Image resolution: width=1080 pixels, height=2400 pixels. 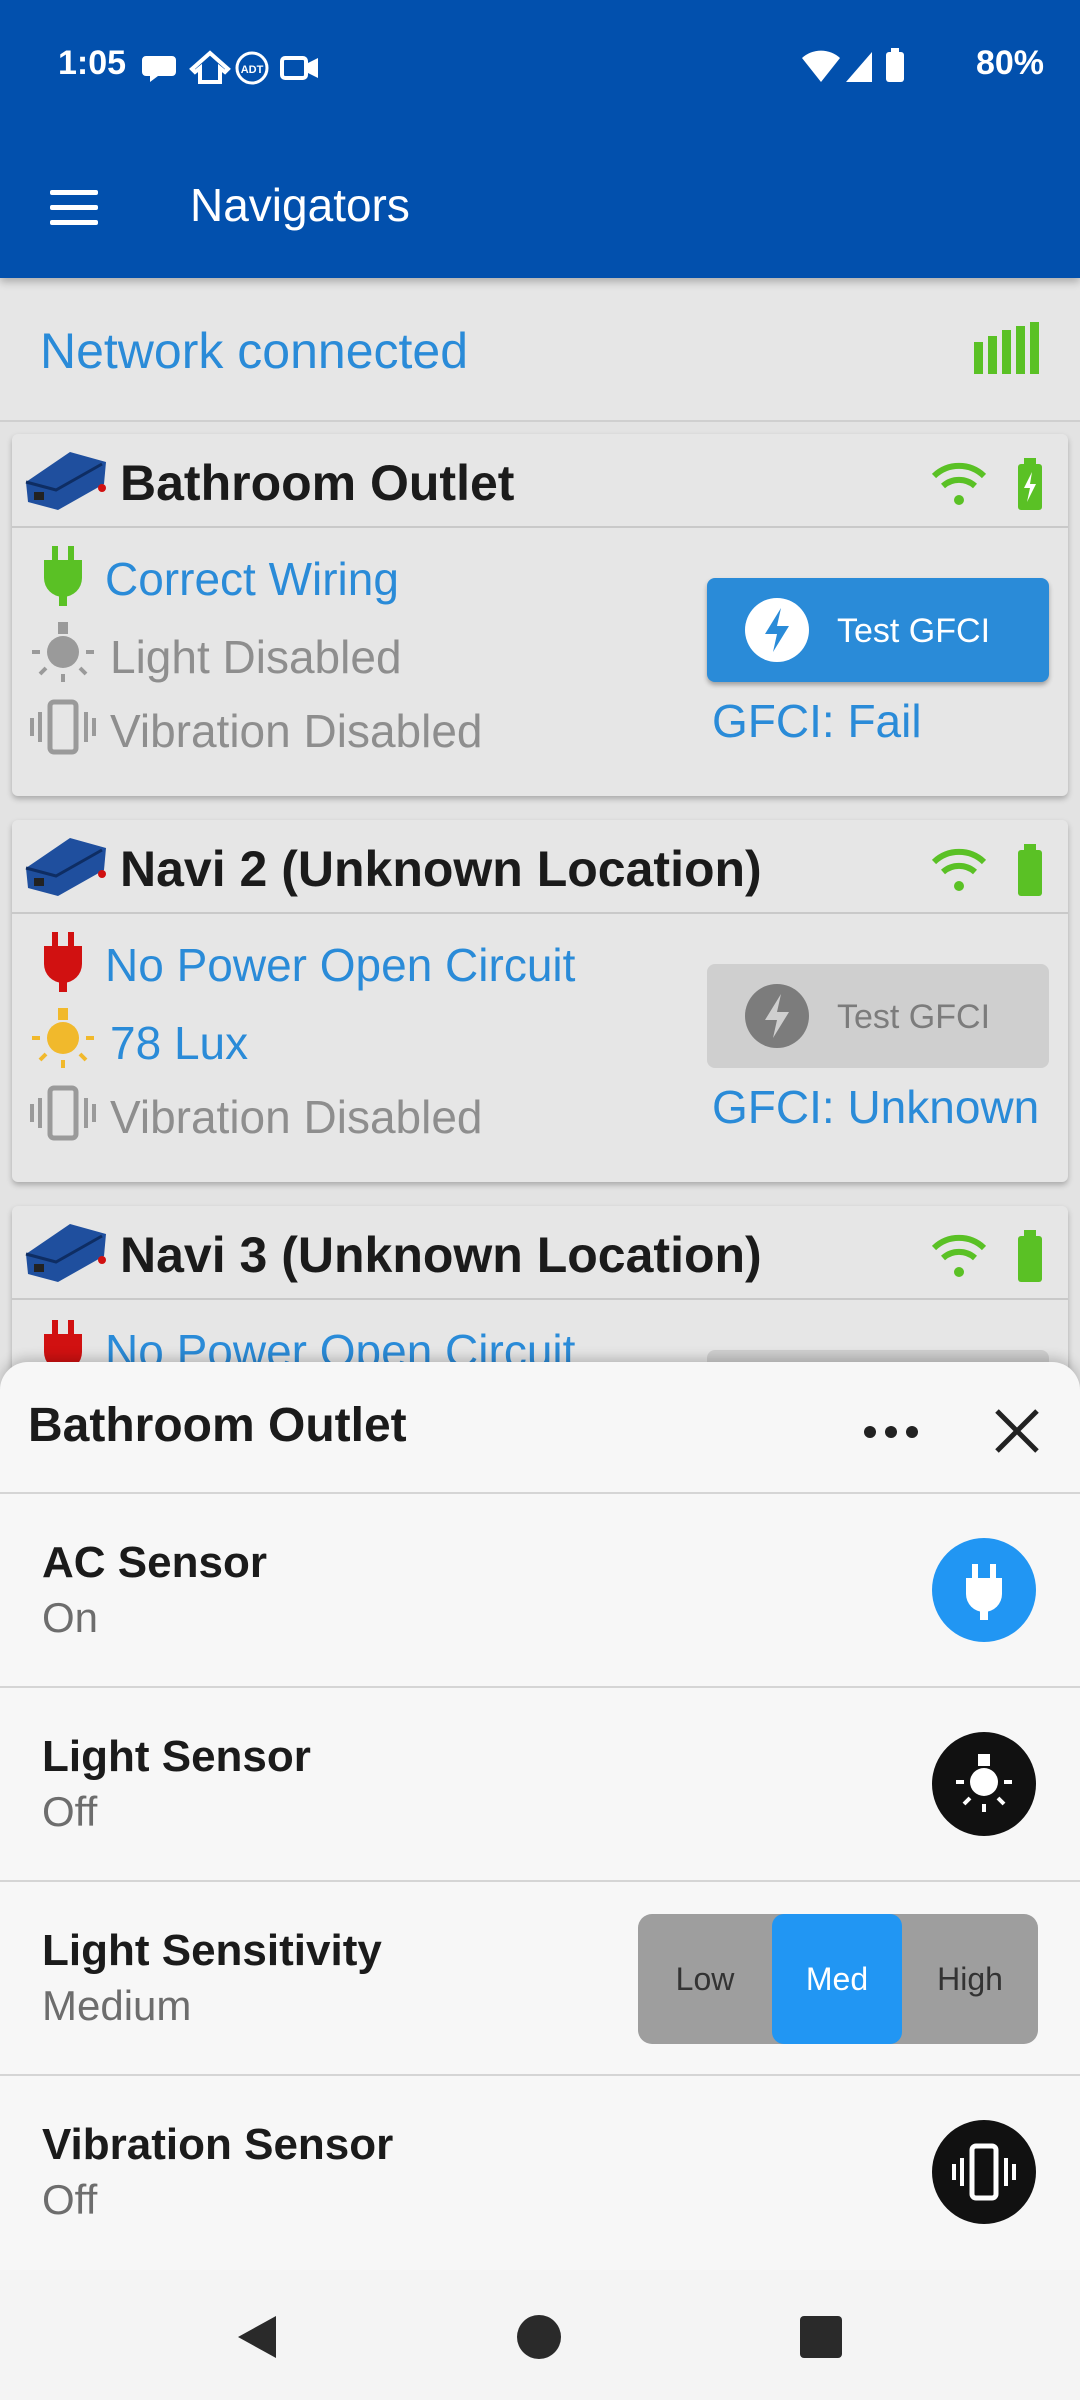 I want to click on card-title: Navi 3 (Unknown Location), so click(x=441, y=1255).